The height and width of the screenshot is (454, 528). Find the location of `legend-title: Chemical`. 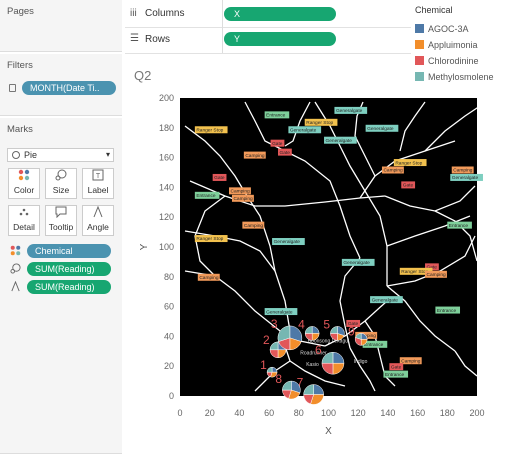

legend-title: Chemical is located at coordinates (434, 10).